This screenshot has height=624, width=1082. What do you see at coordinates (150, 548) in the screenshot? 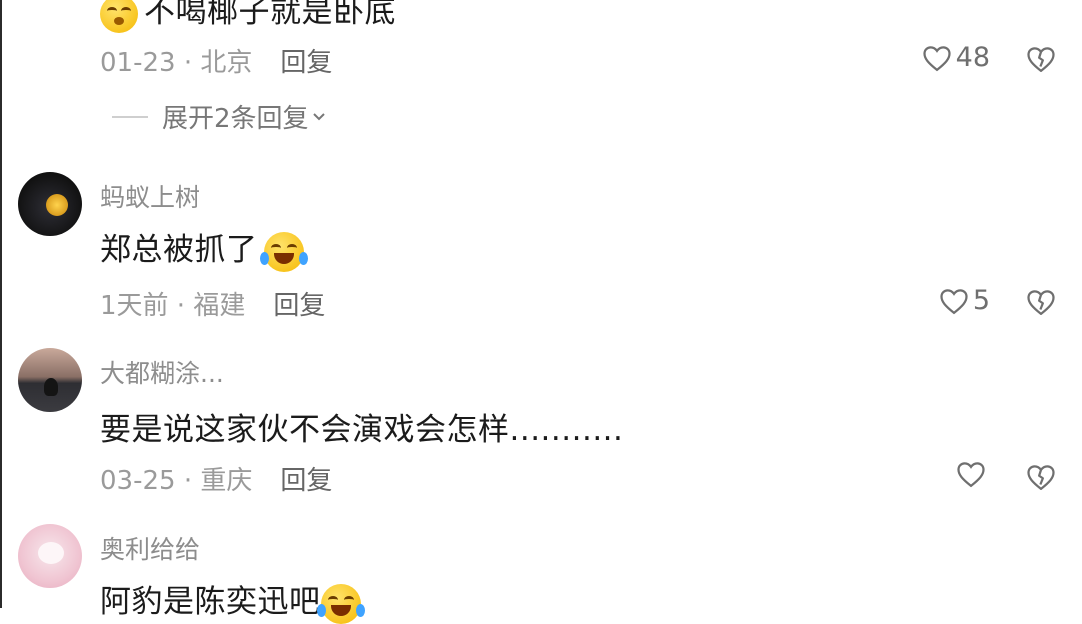
I see `username: 奥利给给` at bounding box center [150, 548].